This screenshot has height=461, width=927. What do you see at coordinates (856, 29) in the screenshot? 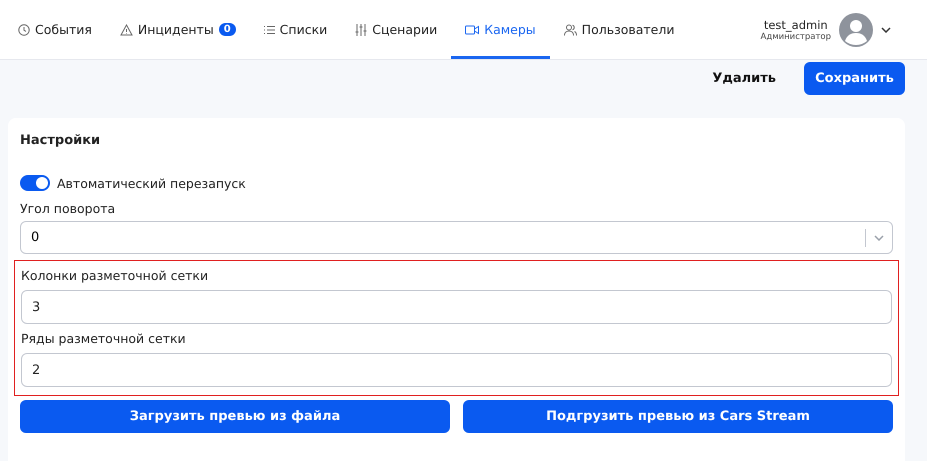
I see `avatar-icon` at bounding box center [856, 29].